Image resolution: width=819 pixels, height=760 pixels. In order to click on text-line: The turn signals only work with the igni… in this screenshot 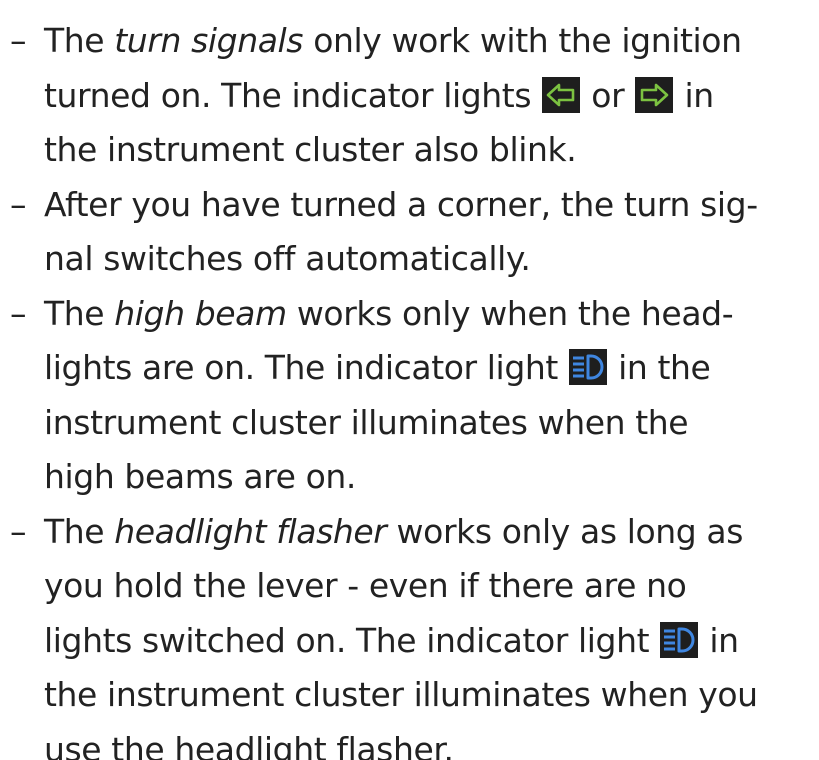, I will do `click(431, 41)`.